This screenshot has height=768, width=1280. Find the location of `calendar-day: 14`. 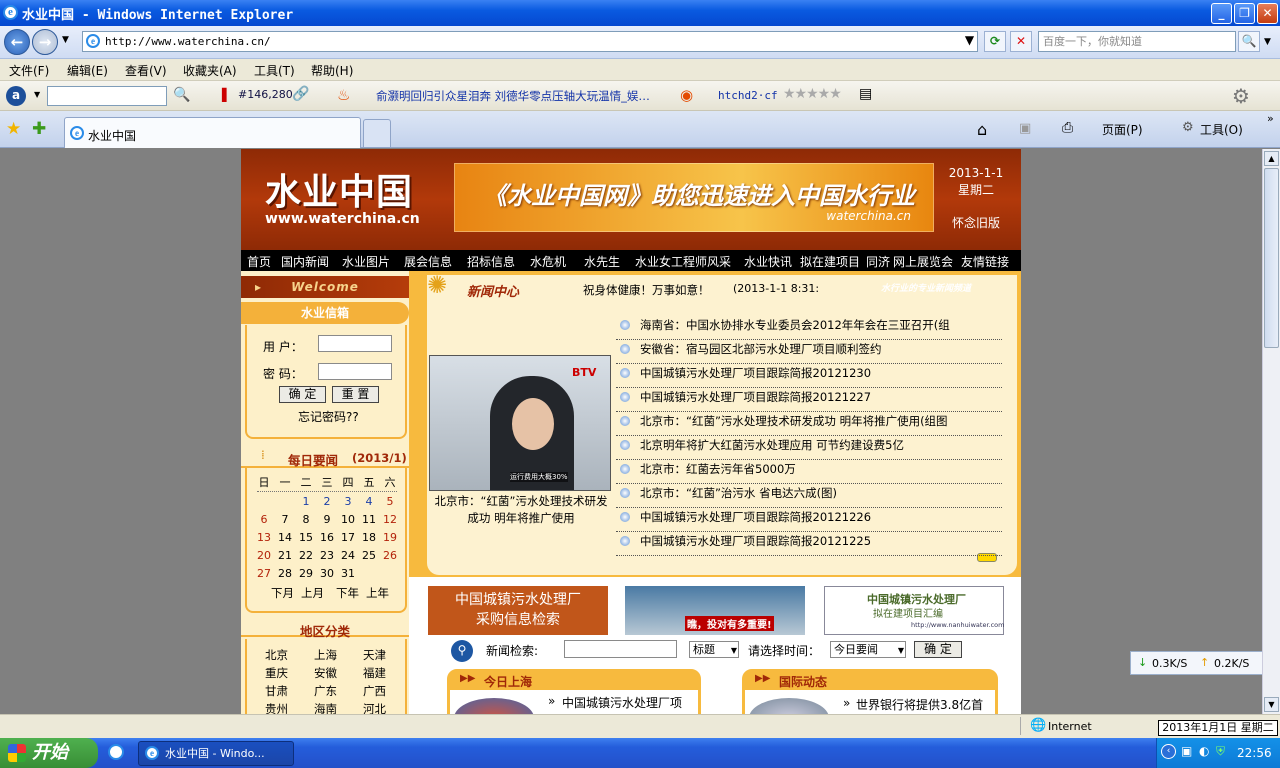

calendar-day: 14 is located at coordinates (285, 537).